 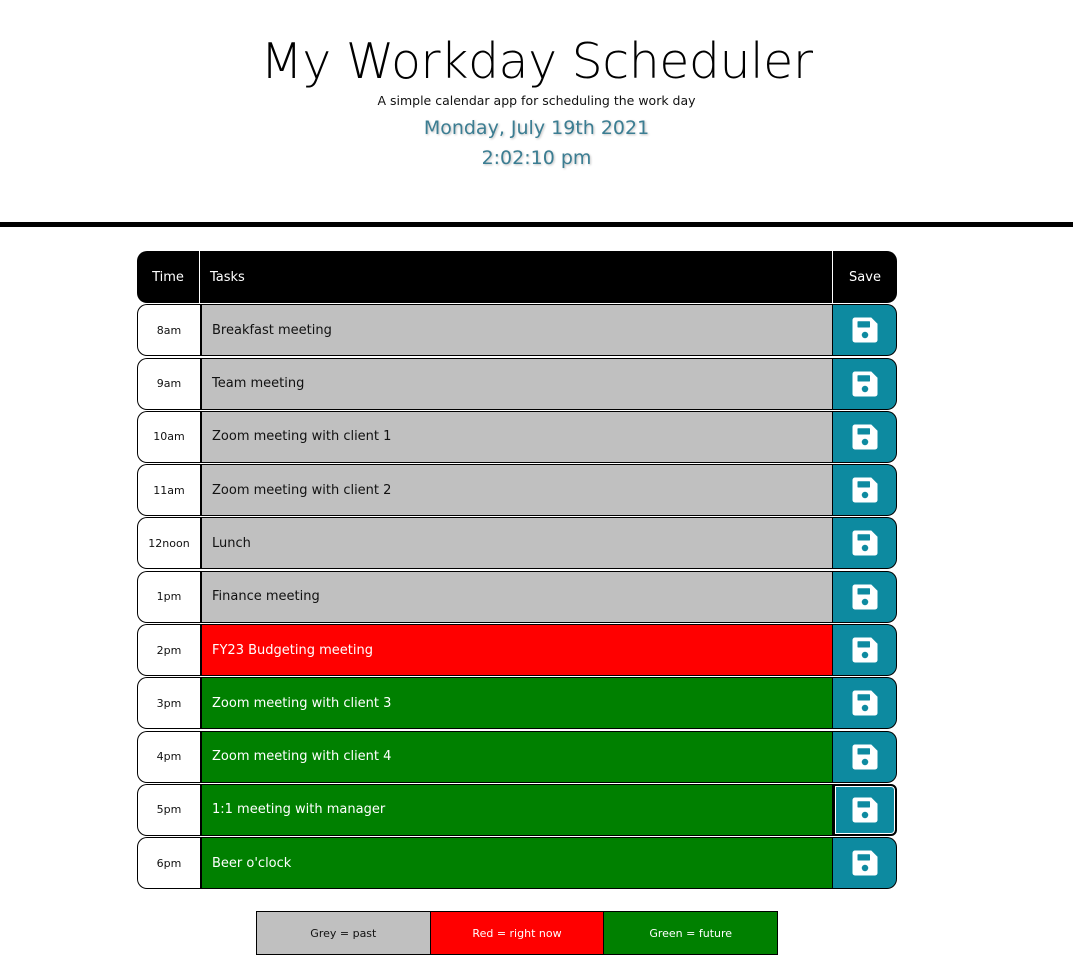 I want to click on task-input: Finance meeting, so click(x=516, y=596).